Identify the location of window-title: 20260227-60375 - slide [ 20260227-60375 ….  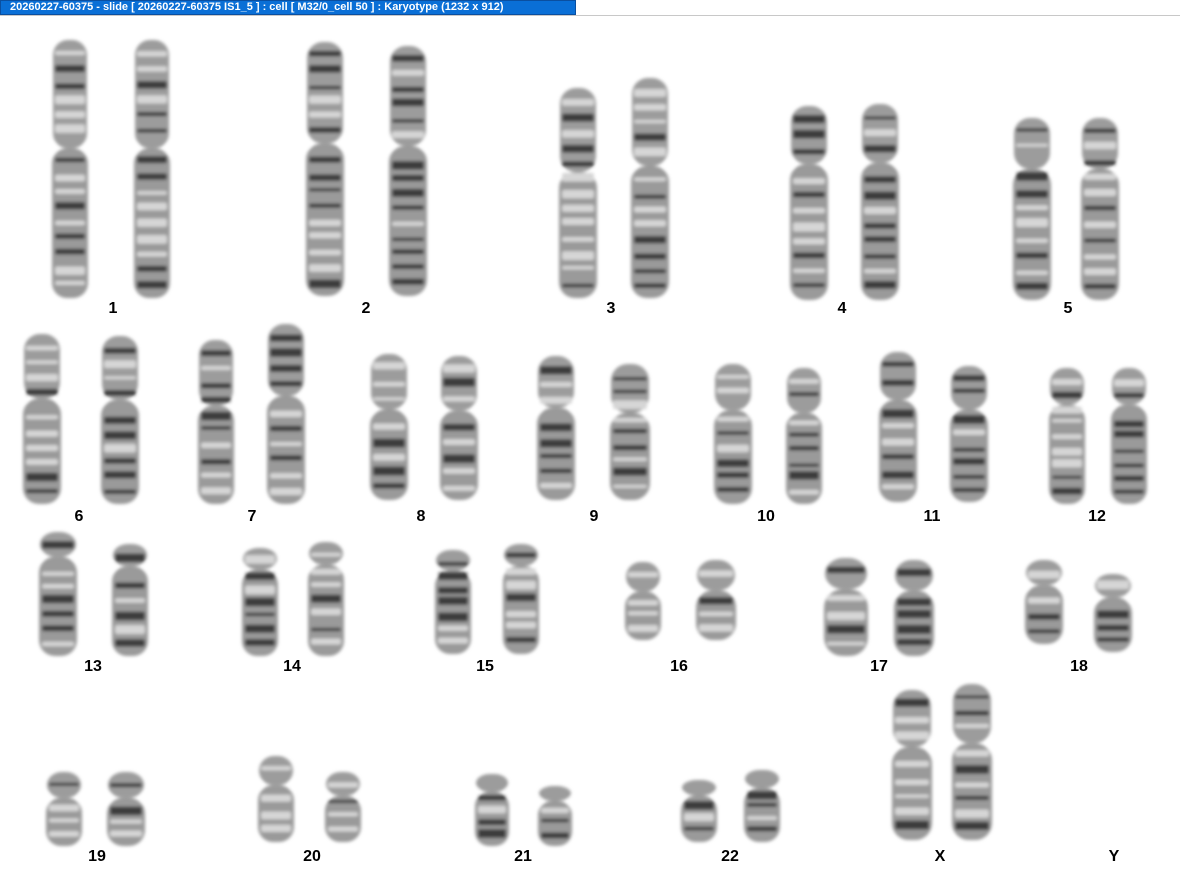
(257, 7).